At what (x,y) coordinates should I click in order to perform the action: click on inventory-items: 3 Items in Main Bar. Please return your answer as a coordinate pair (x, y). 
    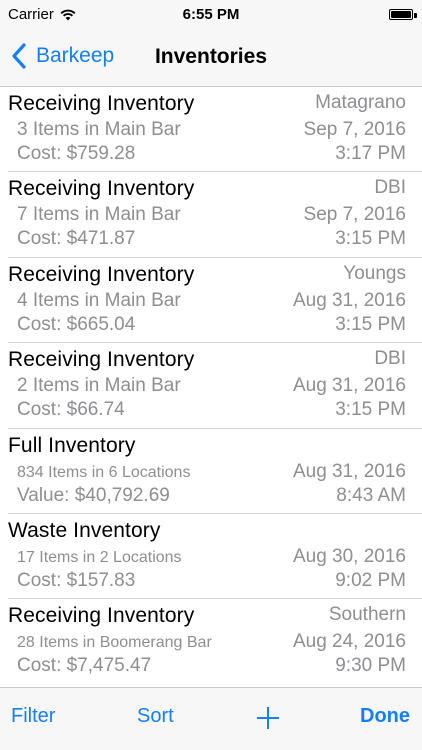
    Looking at the image, I should click on (99, 129).